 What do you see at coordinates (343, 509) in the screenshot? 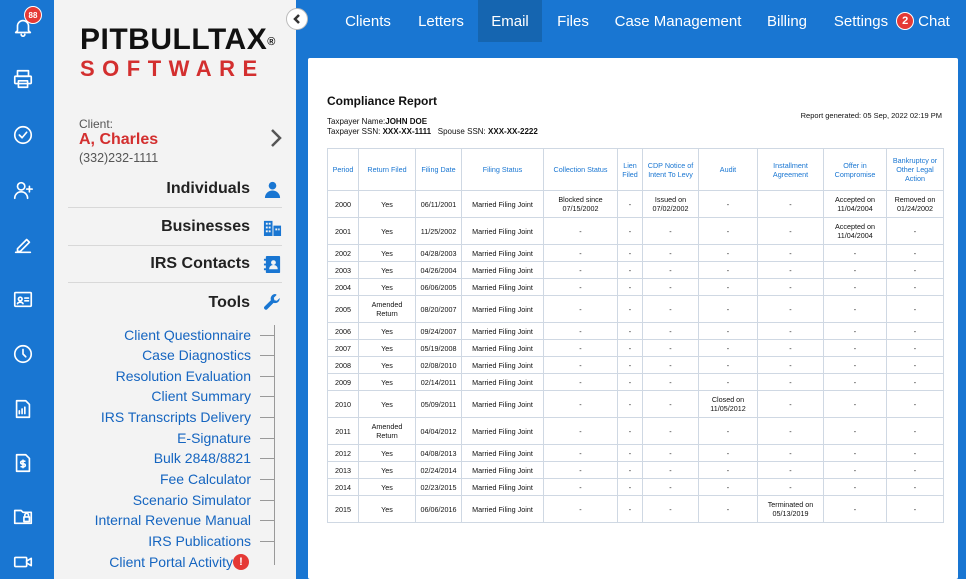
I see `table-cell: 2015` at bounding box center [343, 509].